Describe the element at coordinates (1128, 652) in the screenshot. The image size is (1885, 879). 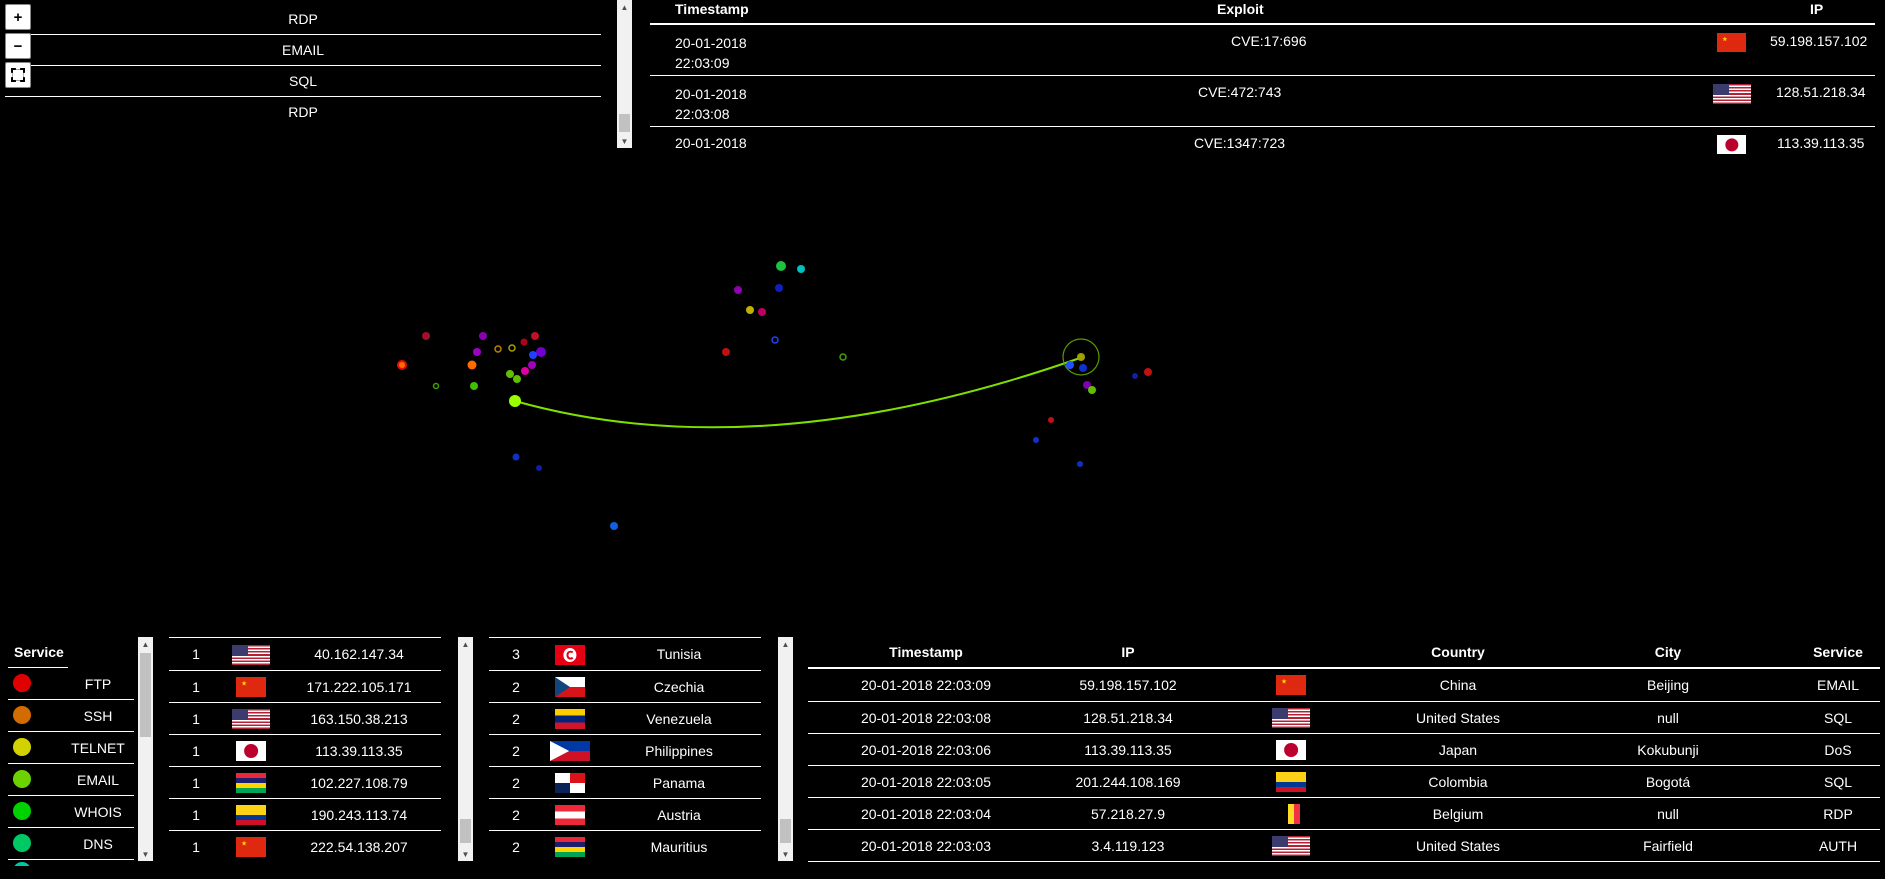
I see `col-ip: IP` at that location.